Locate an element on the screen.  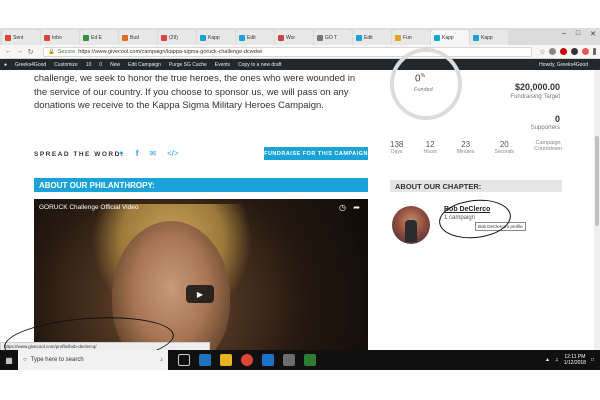
page-scrollbar is located at coordinates (597, 210).